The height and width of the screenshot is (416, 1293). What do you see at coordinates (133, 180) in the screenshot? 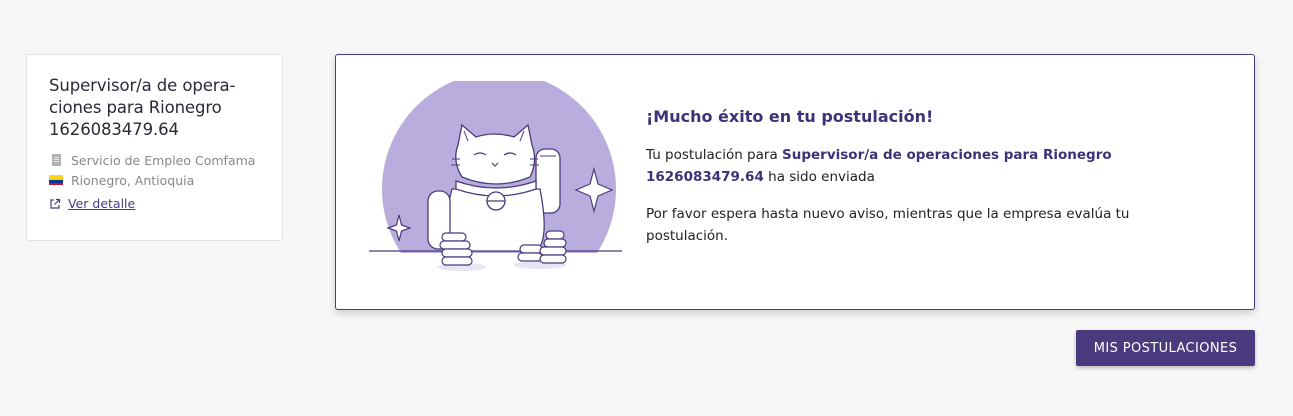
I see `job-location: Rionegro, Antioquia` at bounding box center [133, 180].